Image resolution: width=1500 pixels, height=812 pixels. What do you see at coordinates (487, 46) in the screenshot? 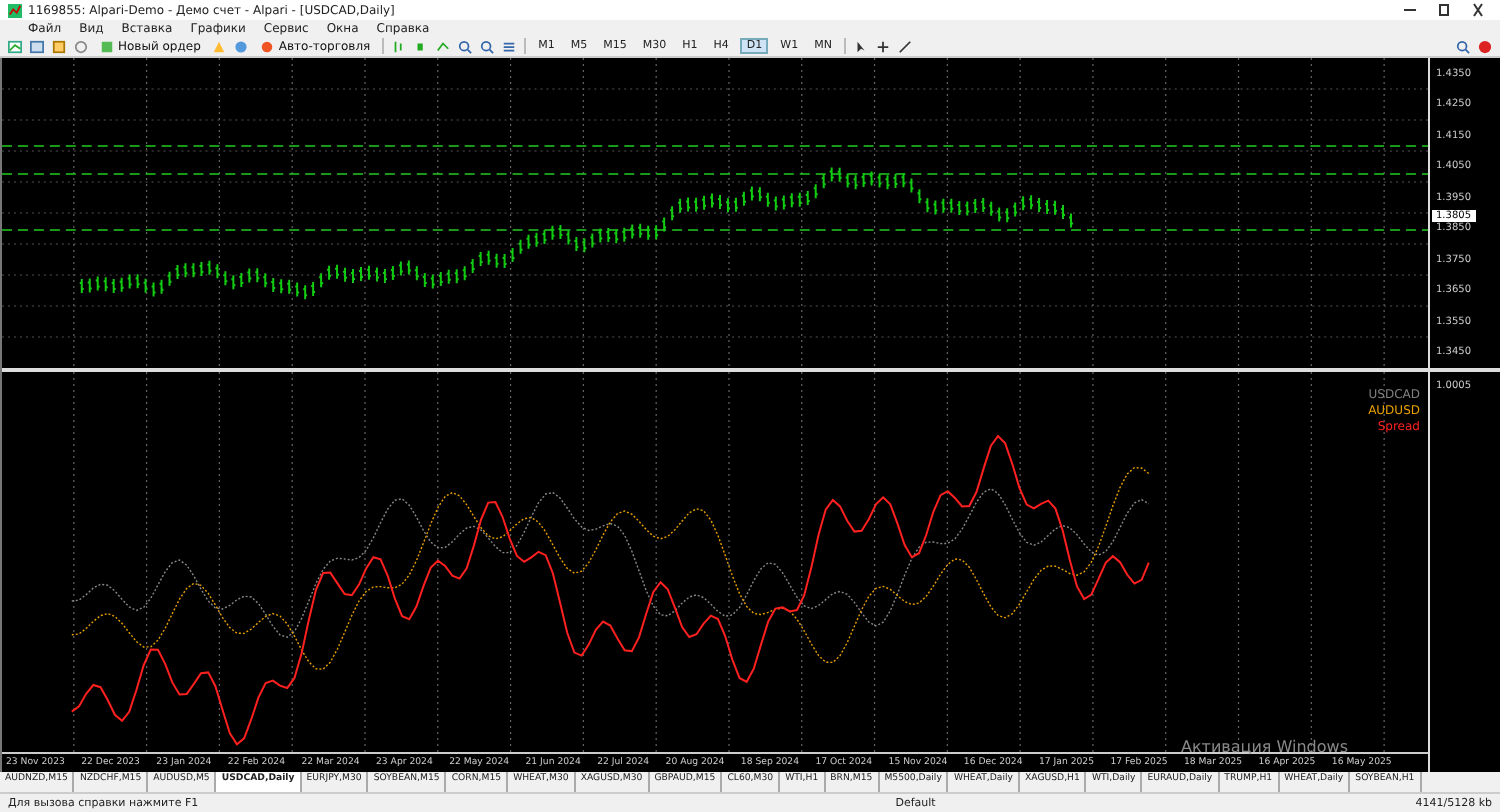
I see `zoom-out-icon` at bounding box center [487, 46].